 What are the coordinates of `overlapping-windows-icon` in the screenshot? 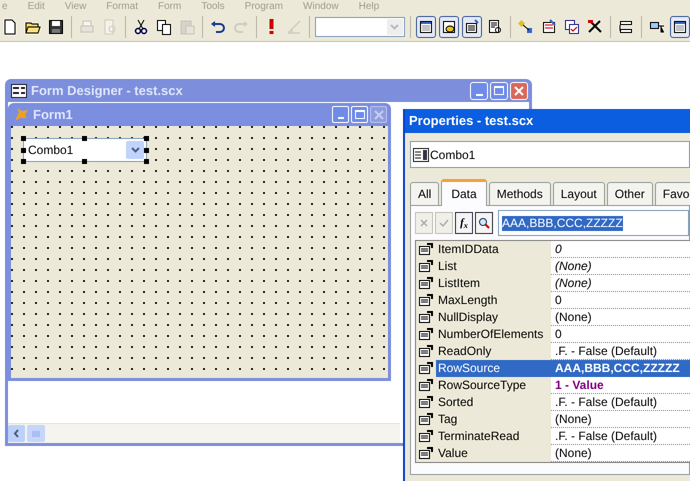 It's located at (572, 26).